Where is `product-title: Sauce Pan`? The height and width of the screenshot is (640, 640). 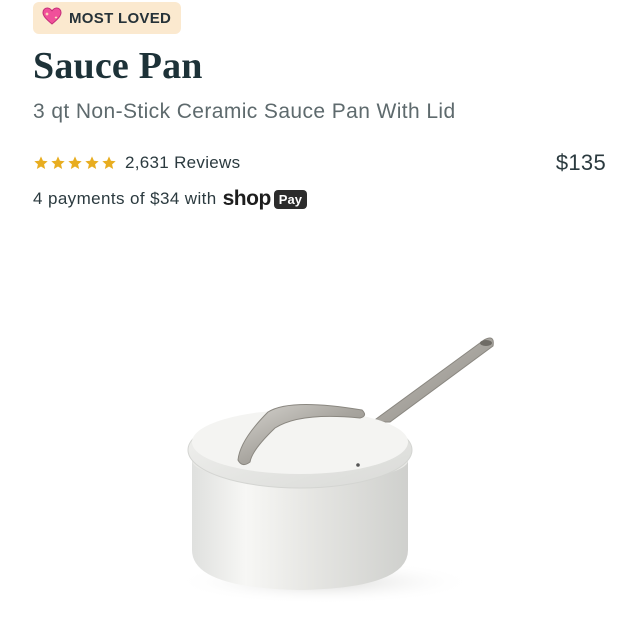 product-title: Sauce Pan is located at coordinates (118, 66).